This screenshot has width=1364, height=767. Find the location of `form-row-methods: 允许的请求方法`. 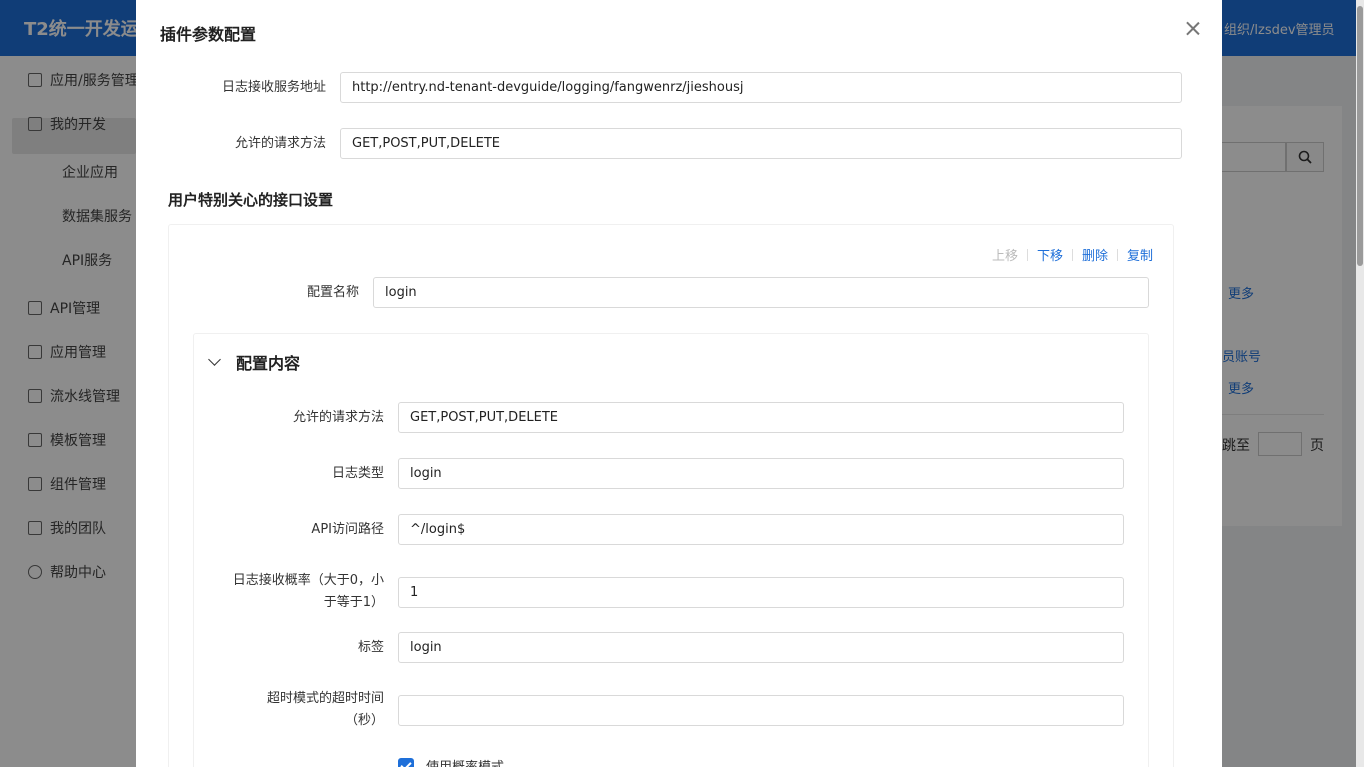

form-row-methods: 允许的请求方法 is located at coordinates (659, 143).